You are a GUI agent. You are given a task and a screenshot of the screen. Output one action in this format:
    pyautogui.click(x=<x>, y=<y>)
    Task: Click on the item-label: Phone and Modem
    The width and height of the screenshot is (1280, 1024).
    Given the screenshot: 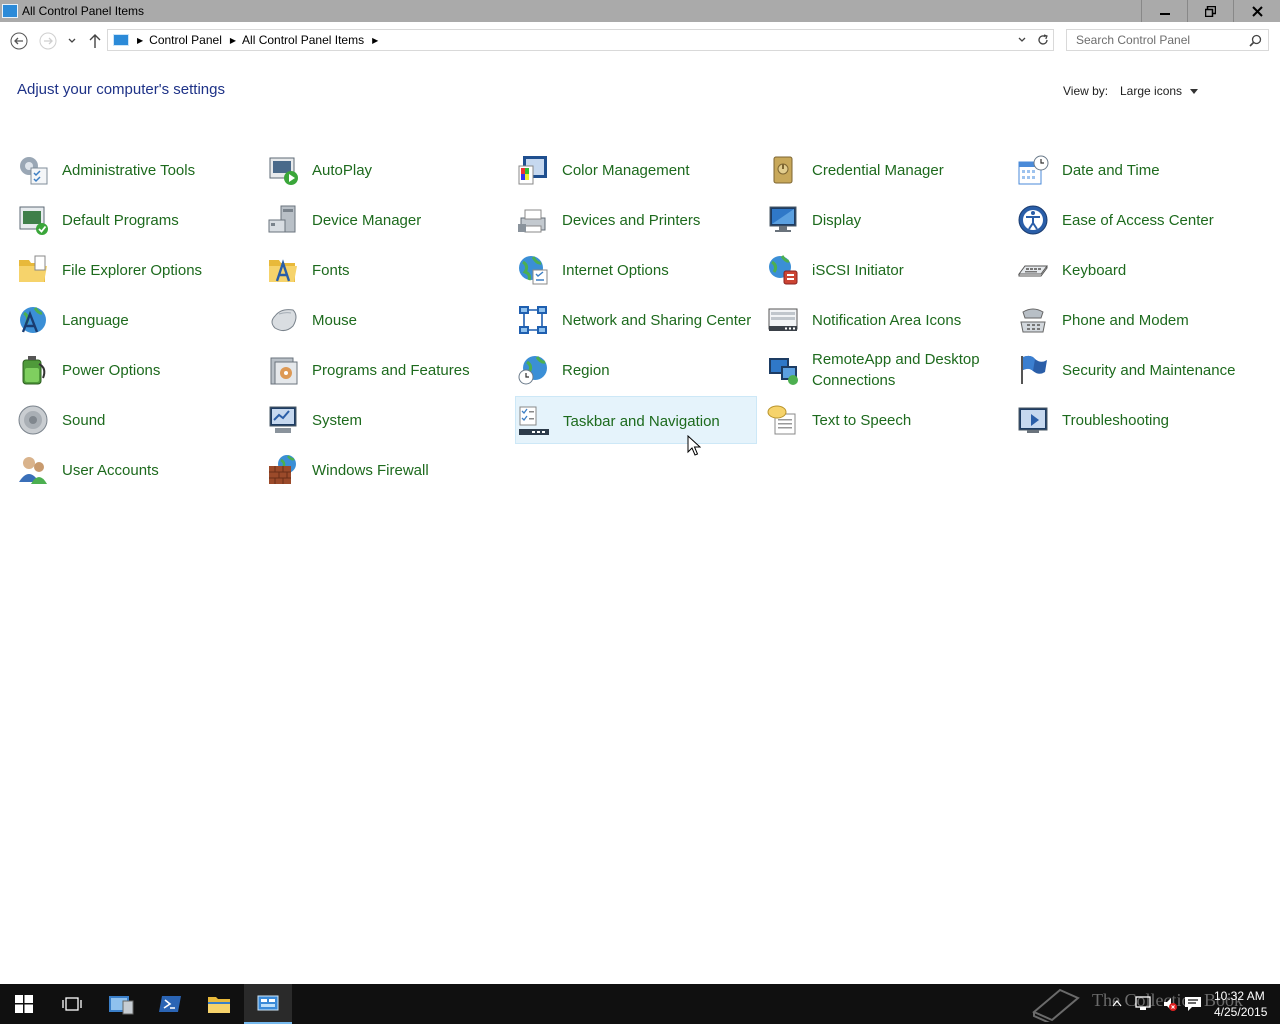 What is the action you would take?
    pyautogui.click(x=1157, y=320)
    